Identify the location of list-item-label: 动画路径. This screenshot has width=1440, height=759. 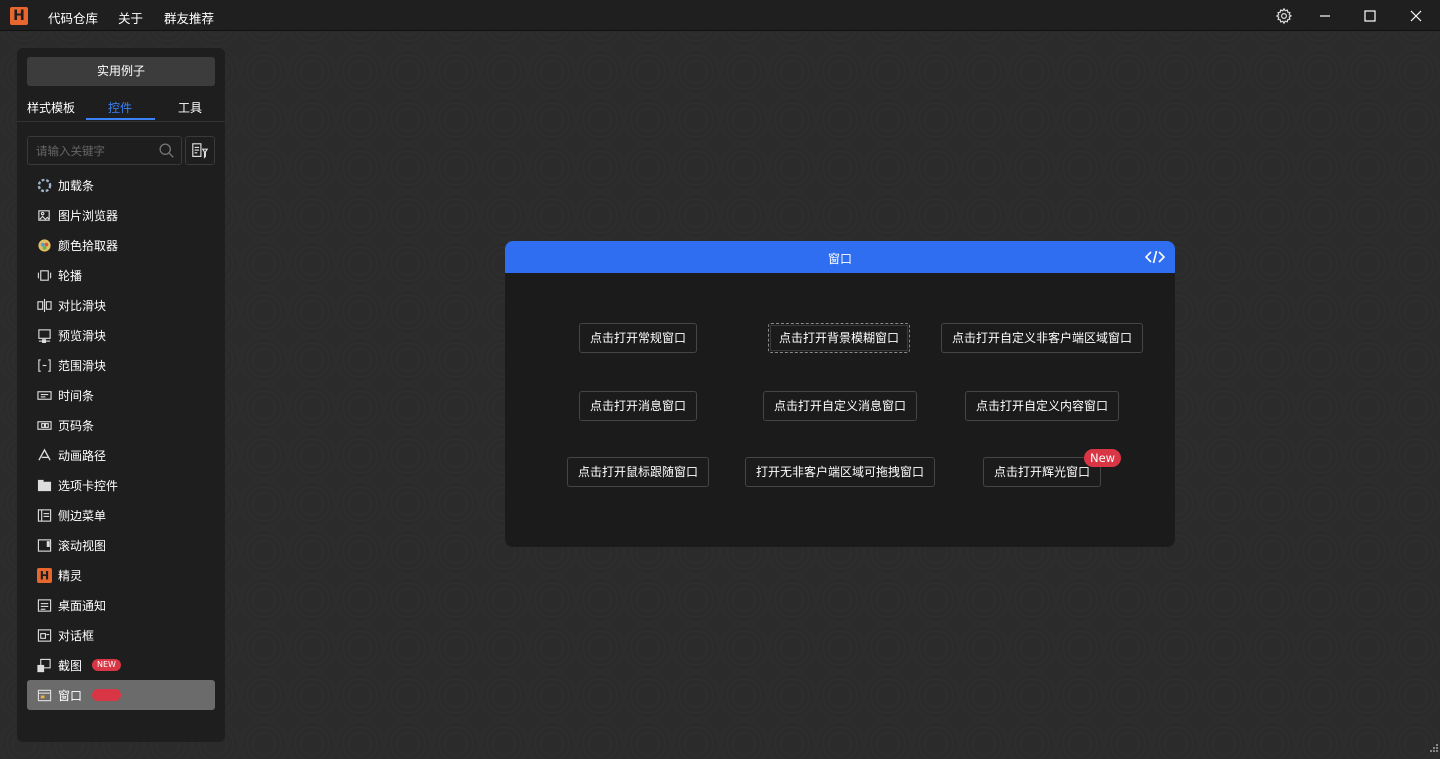
(82, 455).